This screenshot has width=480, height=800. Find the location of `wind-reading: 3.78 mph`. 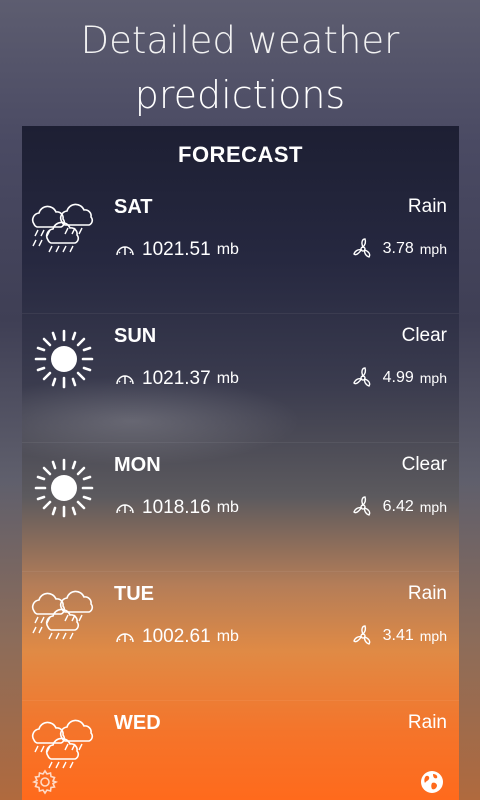

wind-reading: 3.78 mph is located at coordinates (399, 249).